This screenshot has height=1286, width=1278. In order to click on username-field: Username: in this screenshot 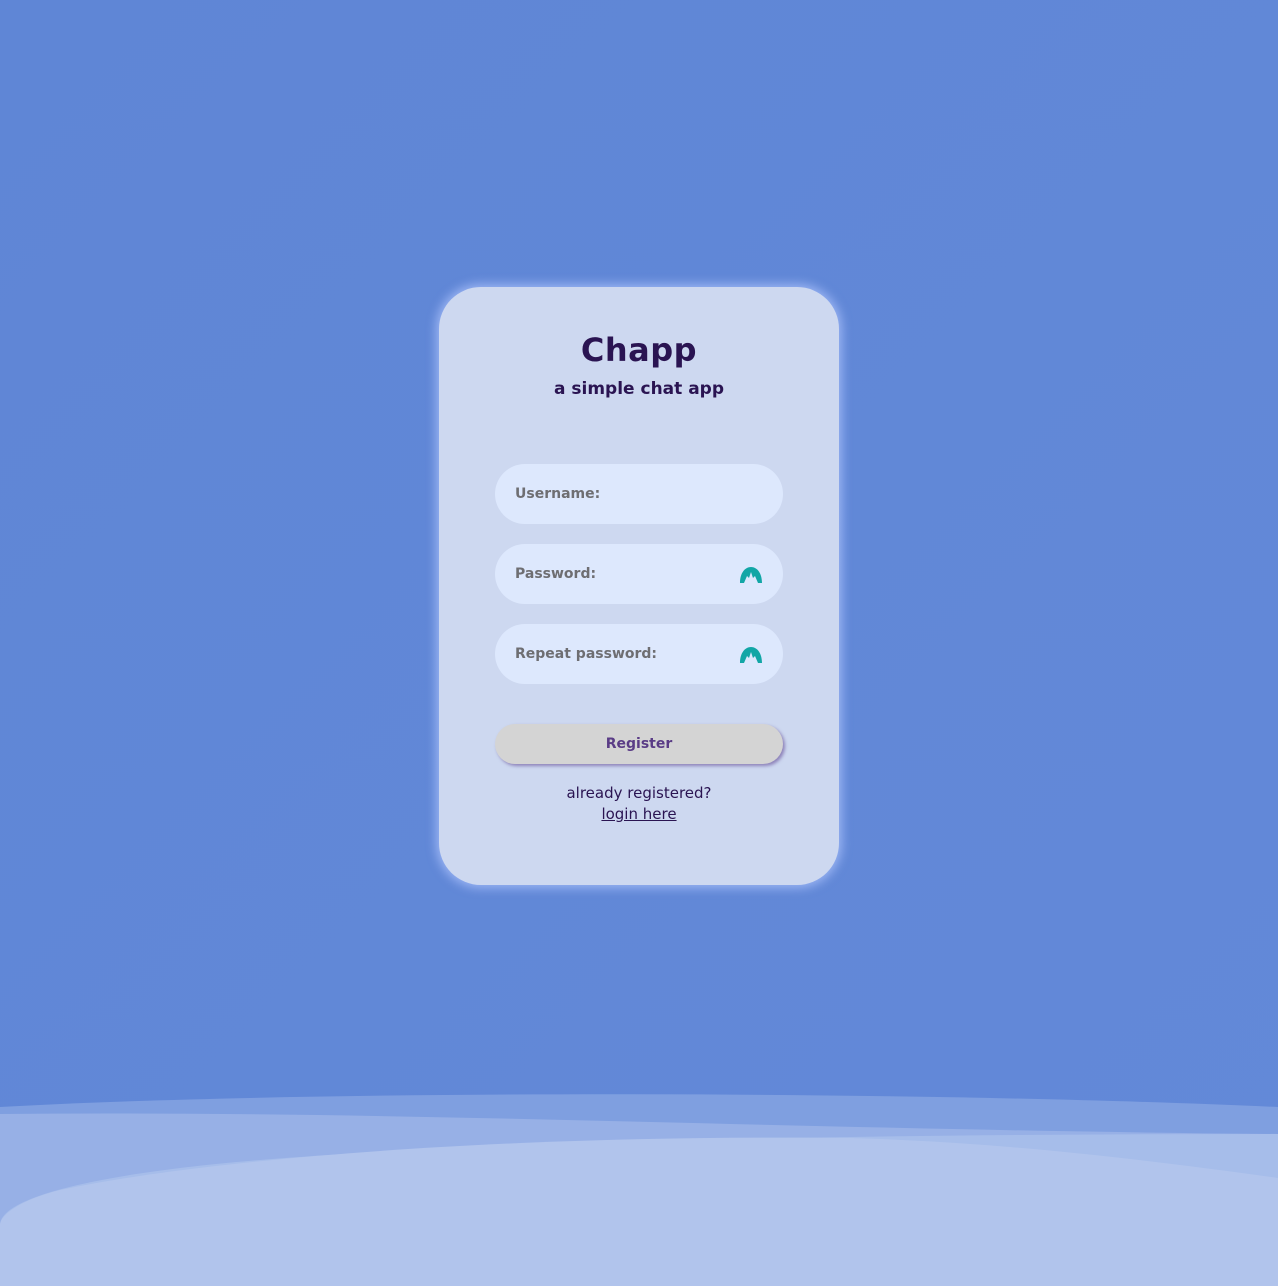, I will do `click(639, 494)`.